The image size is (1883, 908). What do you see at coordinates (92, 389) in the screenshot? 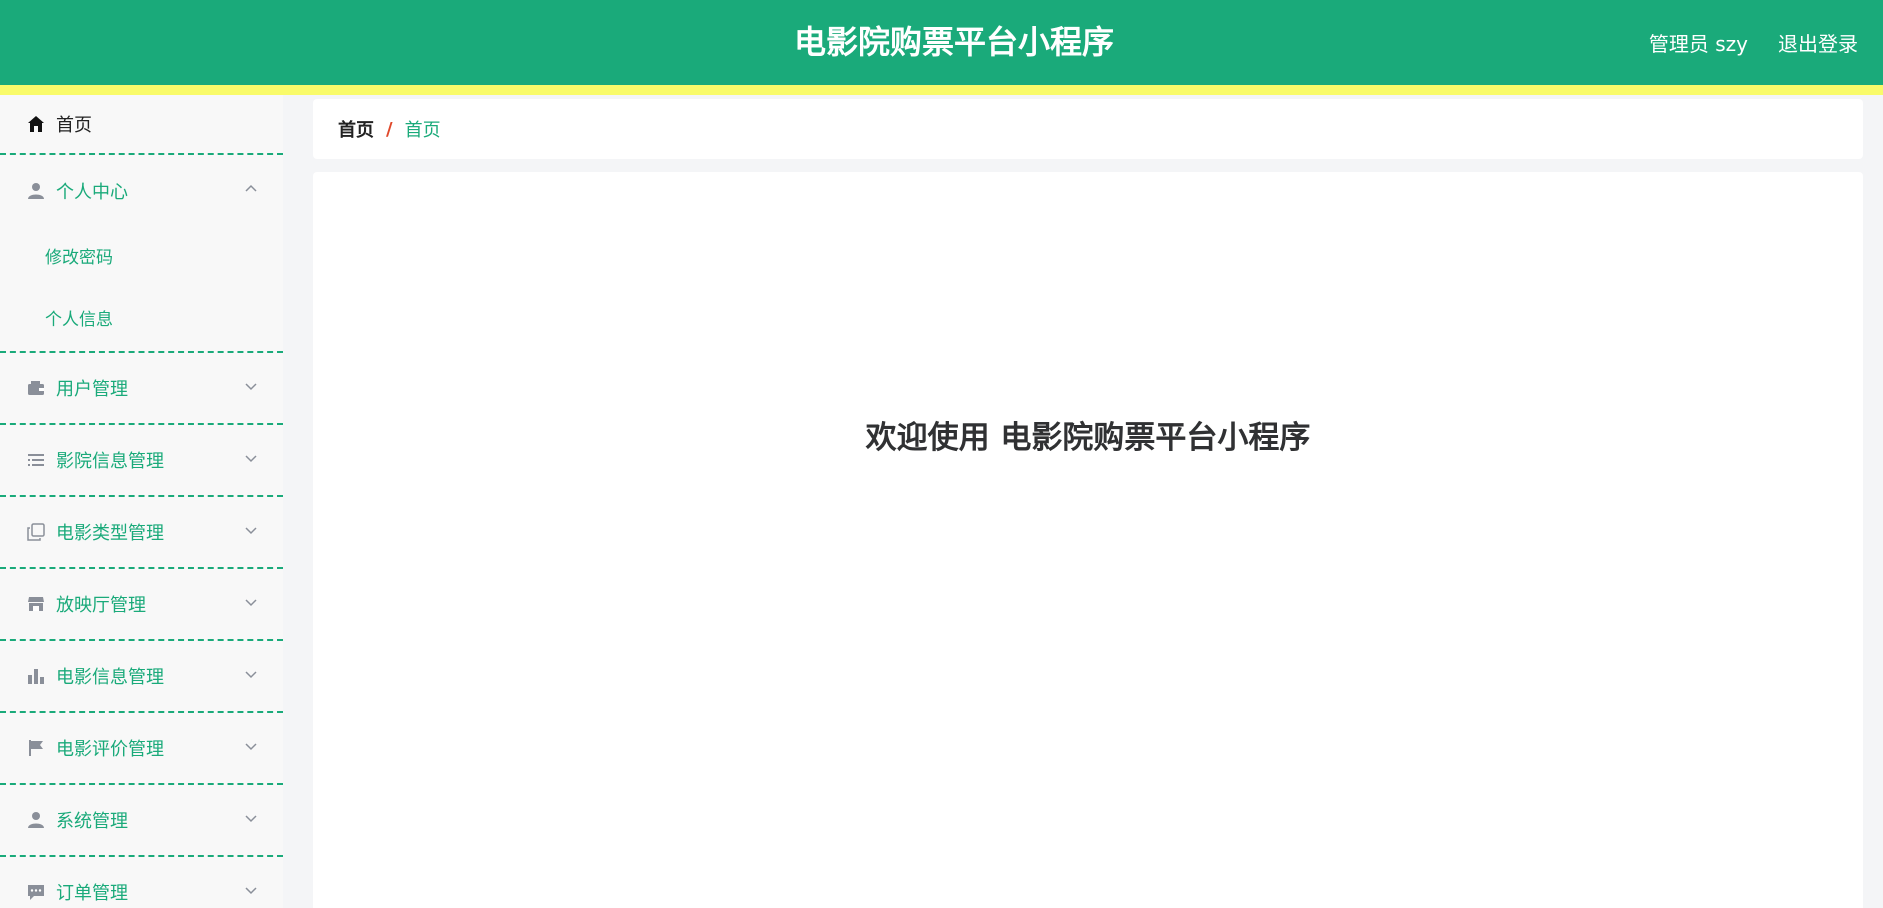
I see `sidebar-item-label: 用户管理` at bounding box center [92, 389].